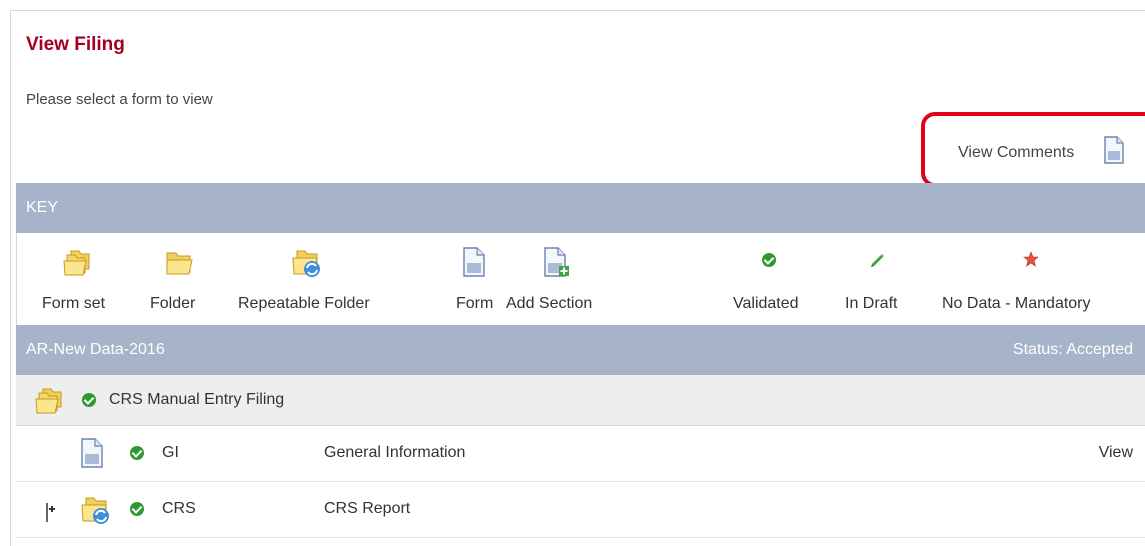 Image resolution: width=1145 pixels, height=546 pixels. I want to click on filing-header-bar: AR-New Data-2016 Status: Accepted, so click(580, 350).